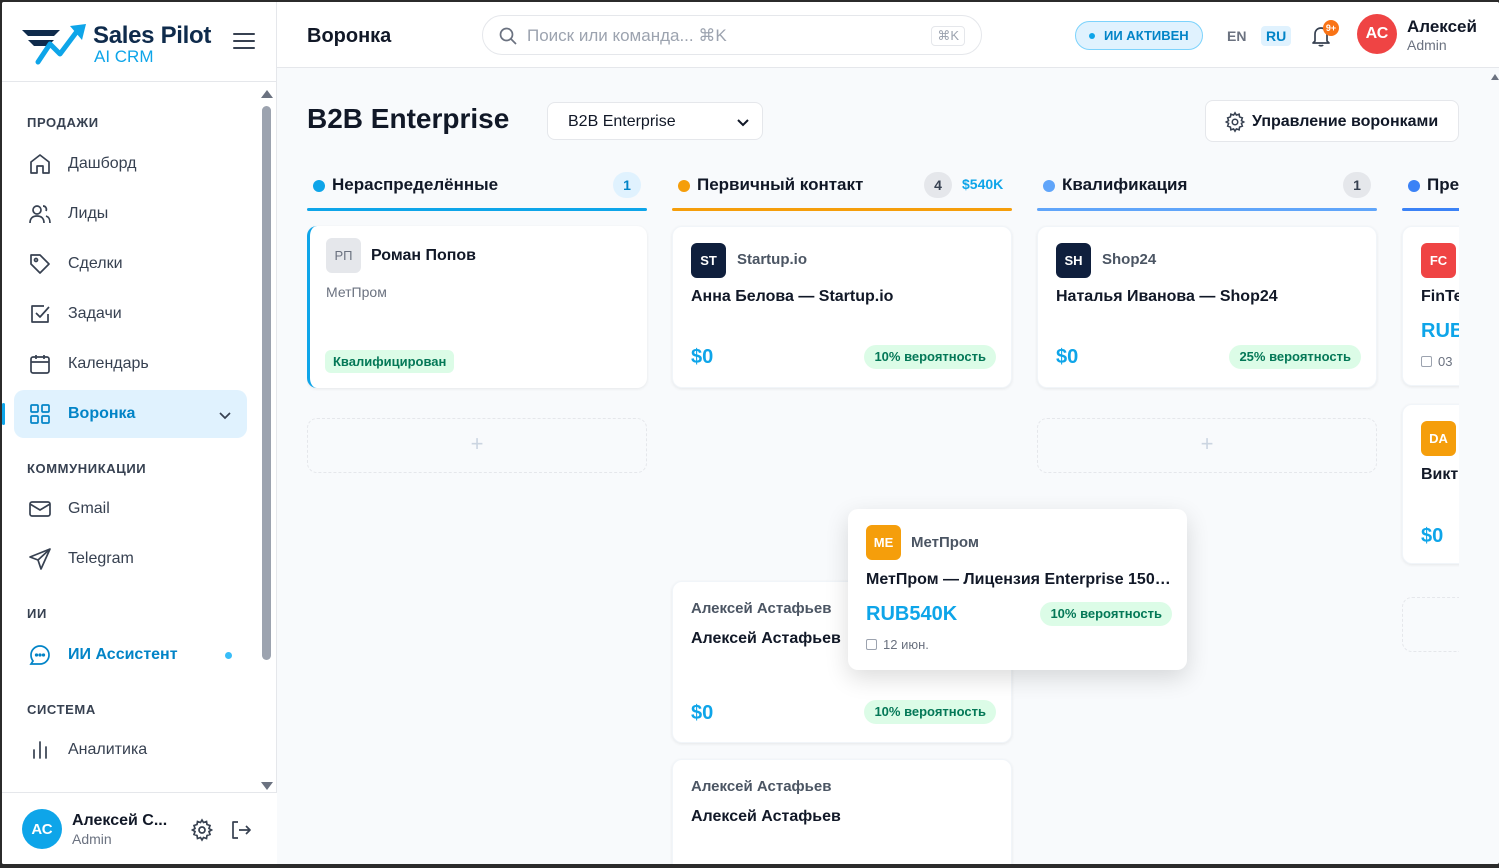  What do you see at coordinates (130, 314) in the screenshot?
I see `sidebar-item-tasks: Задачи` at bounding box center [130, 314].